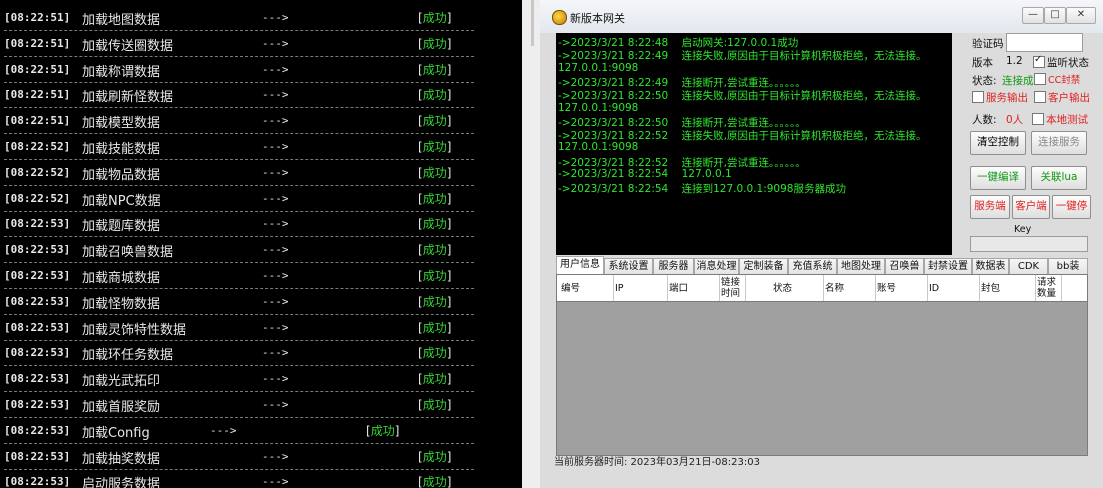 The height and width of the screenshot is (488, 1103). What do you see at coordinates (1055, 15) in the screenshot?
I see `maximize-button: □` at bounding box center [1055, 15].